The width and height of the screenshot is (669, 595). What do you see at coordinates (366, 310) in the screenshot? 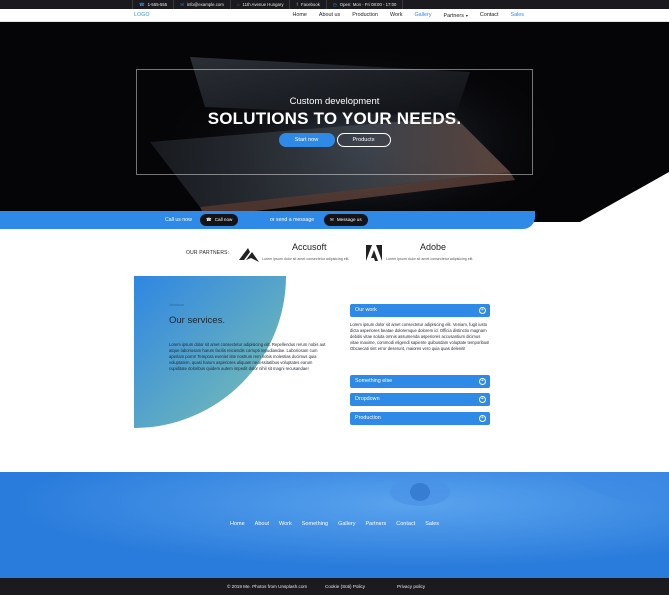
I see `accordion-label: Our work` at bounding box center [366, 310].